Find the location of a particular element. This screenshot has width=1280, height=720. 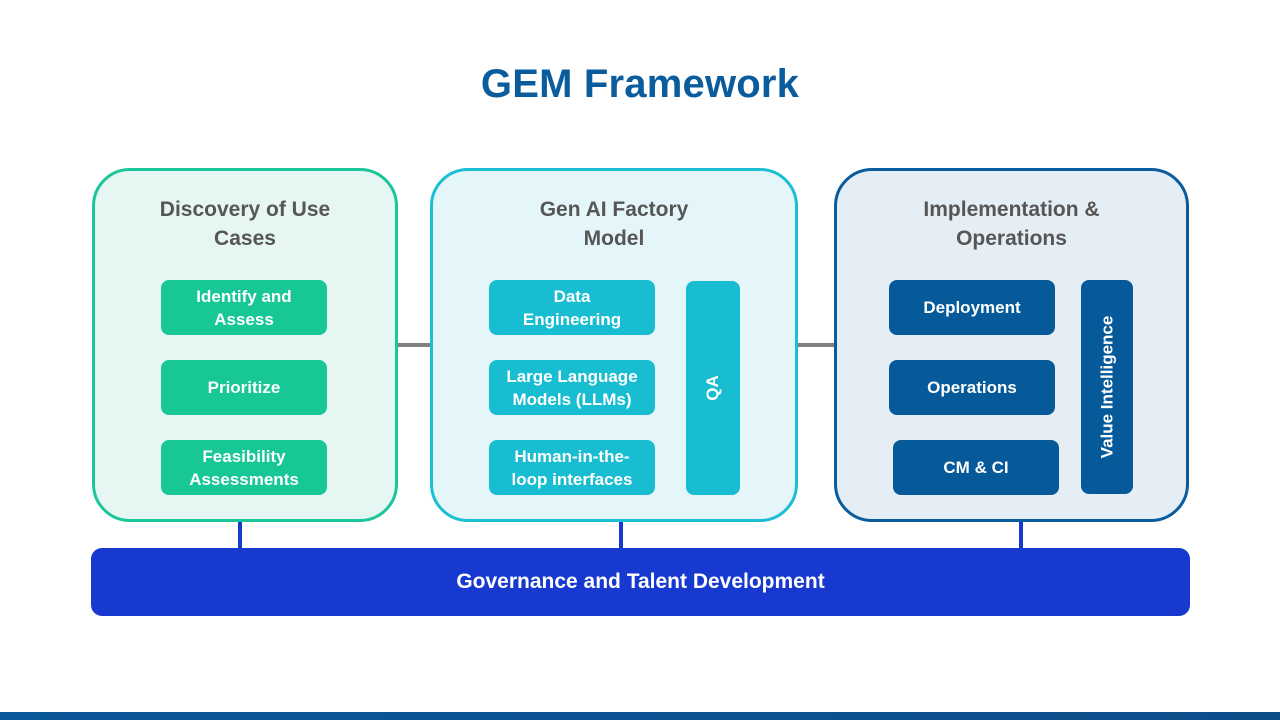

qa-label: QA is located at coordinates (712, 388).